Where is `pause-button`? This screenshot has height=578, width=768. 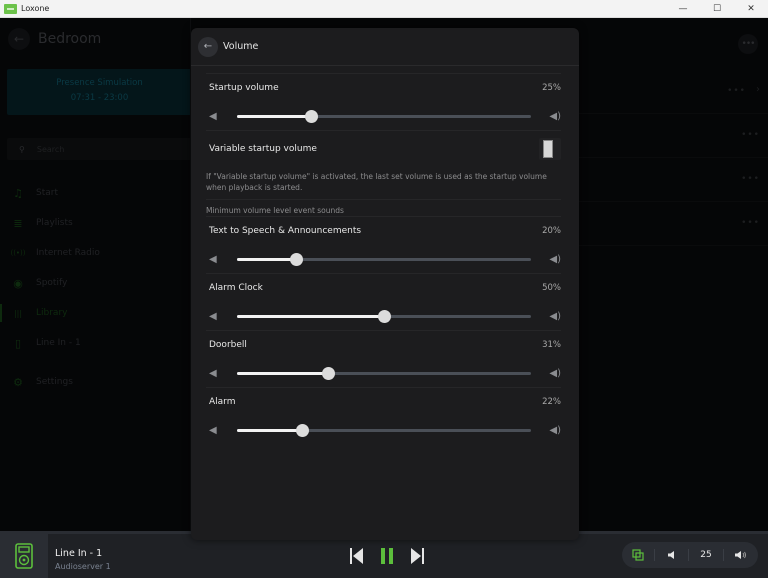 pause-button is located at coordinates (387, 556).